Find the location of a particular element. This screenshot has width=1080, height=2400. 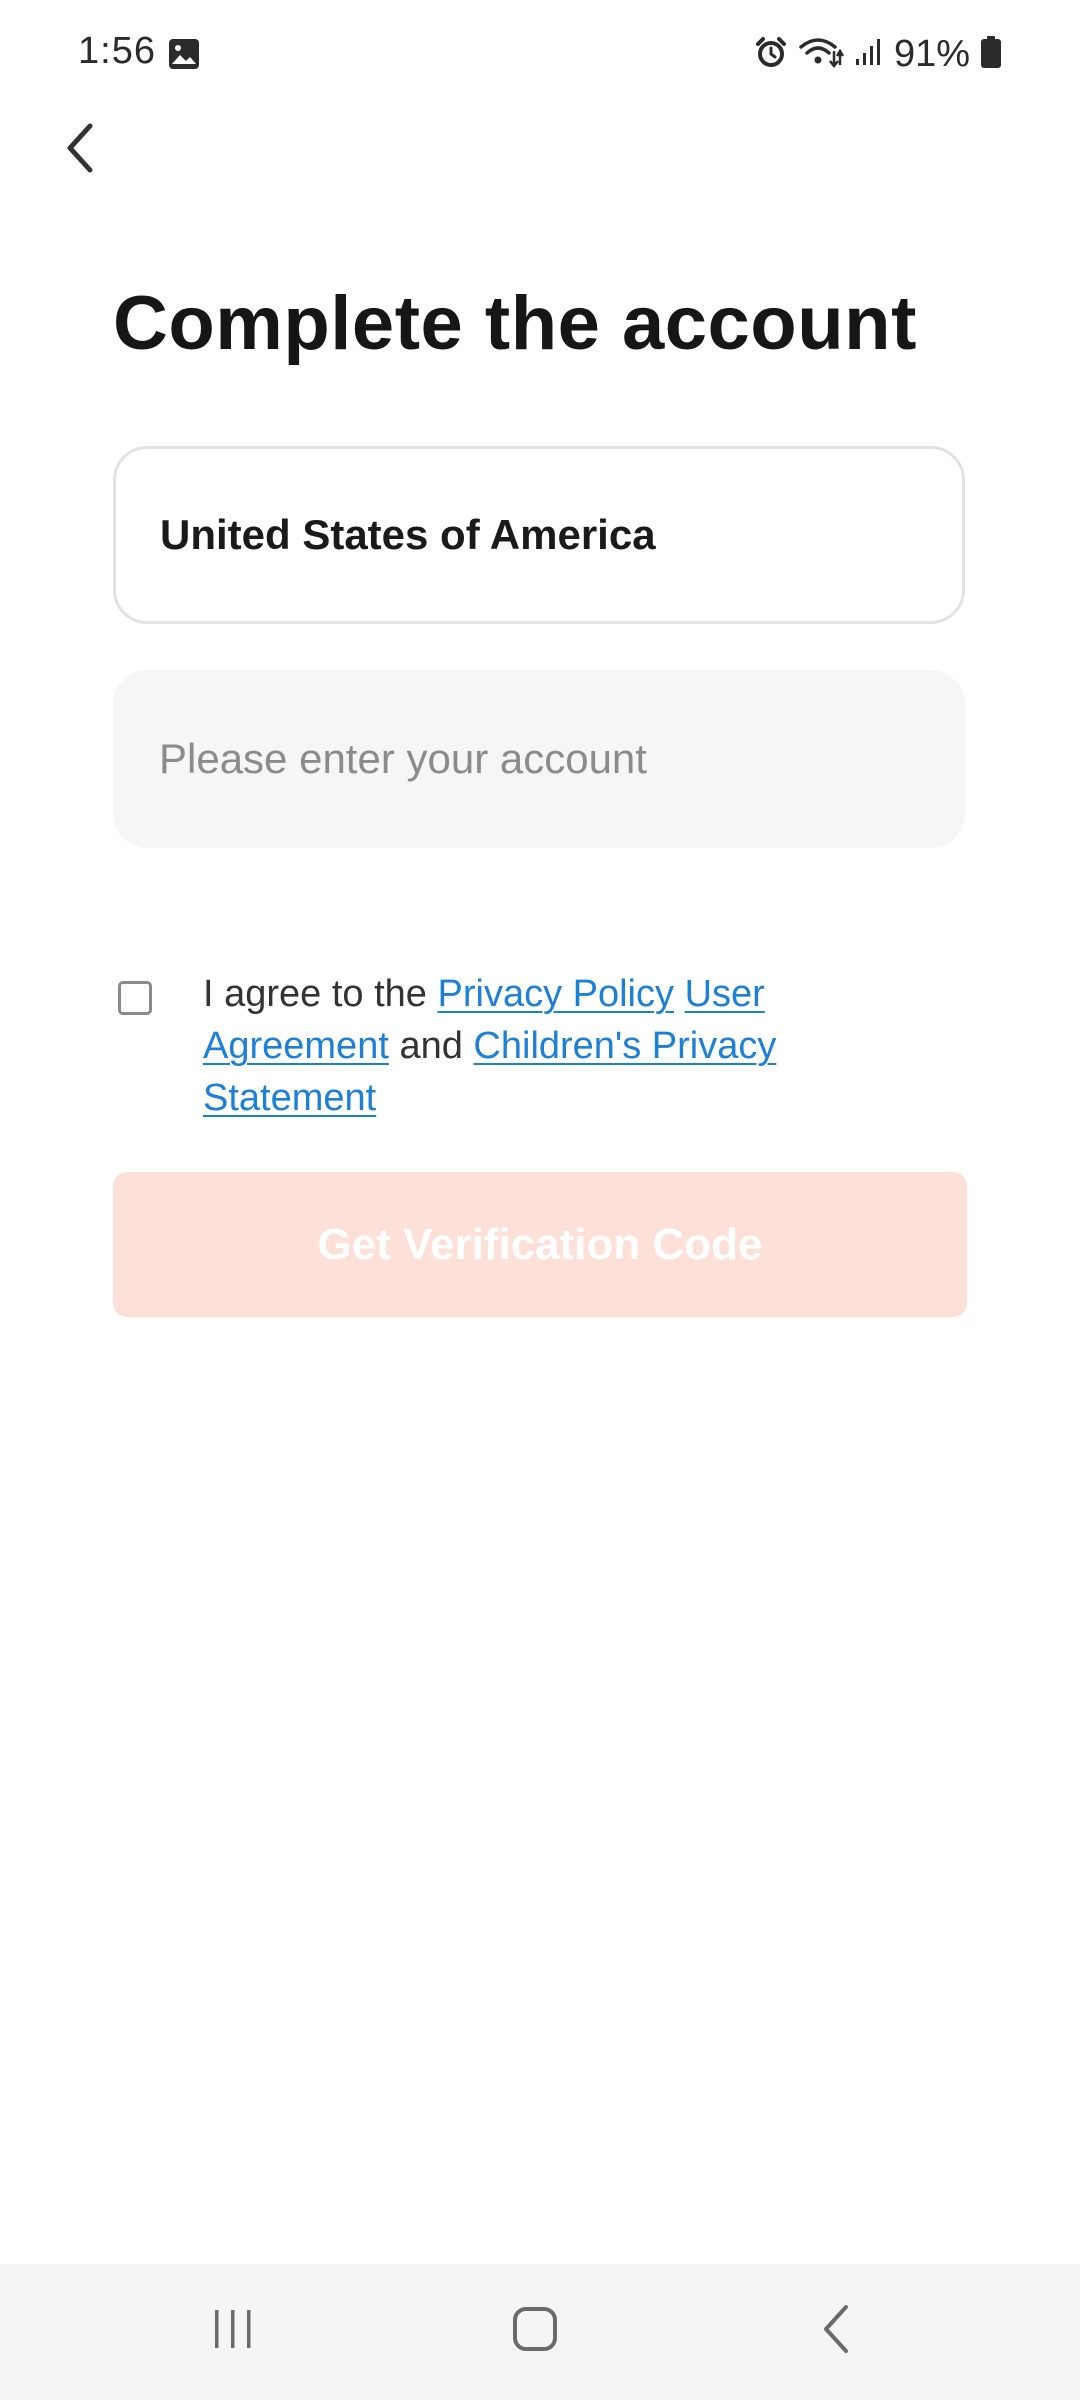

country-value: United States of America is located at coordinates (408, 534).